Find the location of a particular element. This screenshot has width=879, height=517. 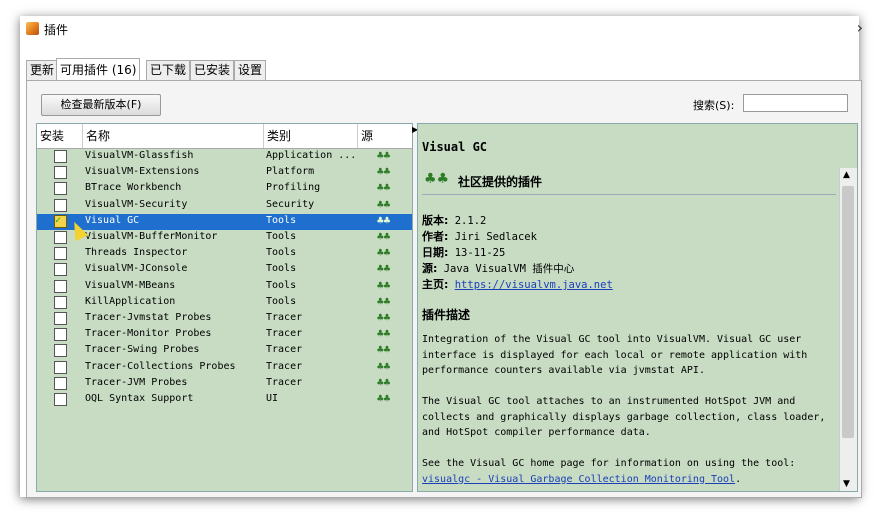

table-row: VisualVM-Glassfish Application ... ♣♣ is located at coordinates (224, 157).